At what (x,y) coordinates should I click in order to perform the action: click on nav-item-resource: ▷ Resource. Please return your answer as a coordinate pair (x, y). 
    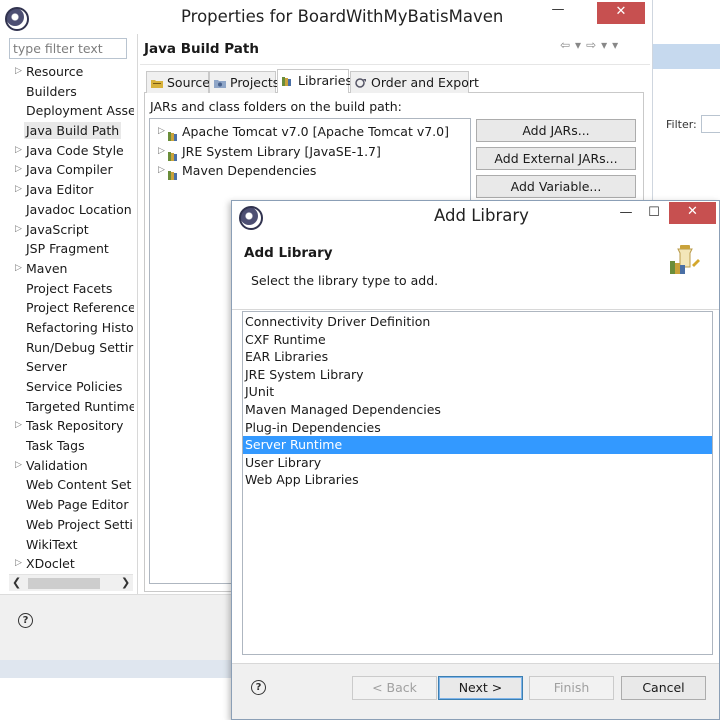
    Looking at the image, I should click on (67, 72).